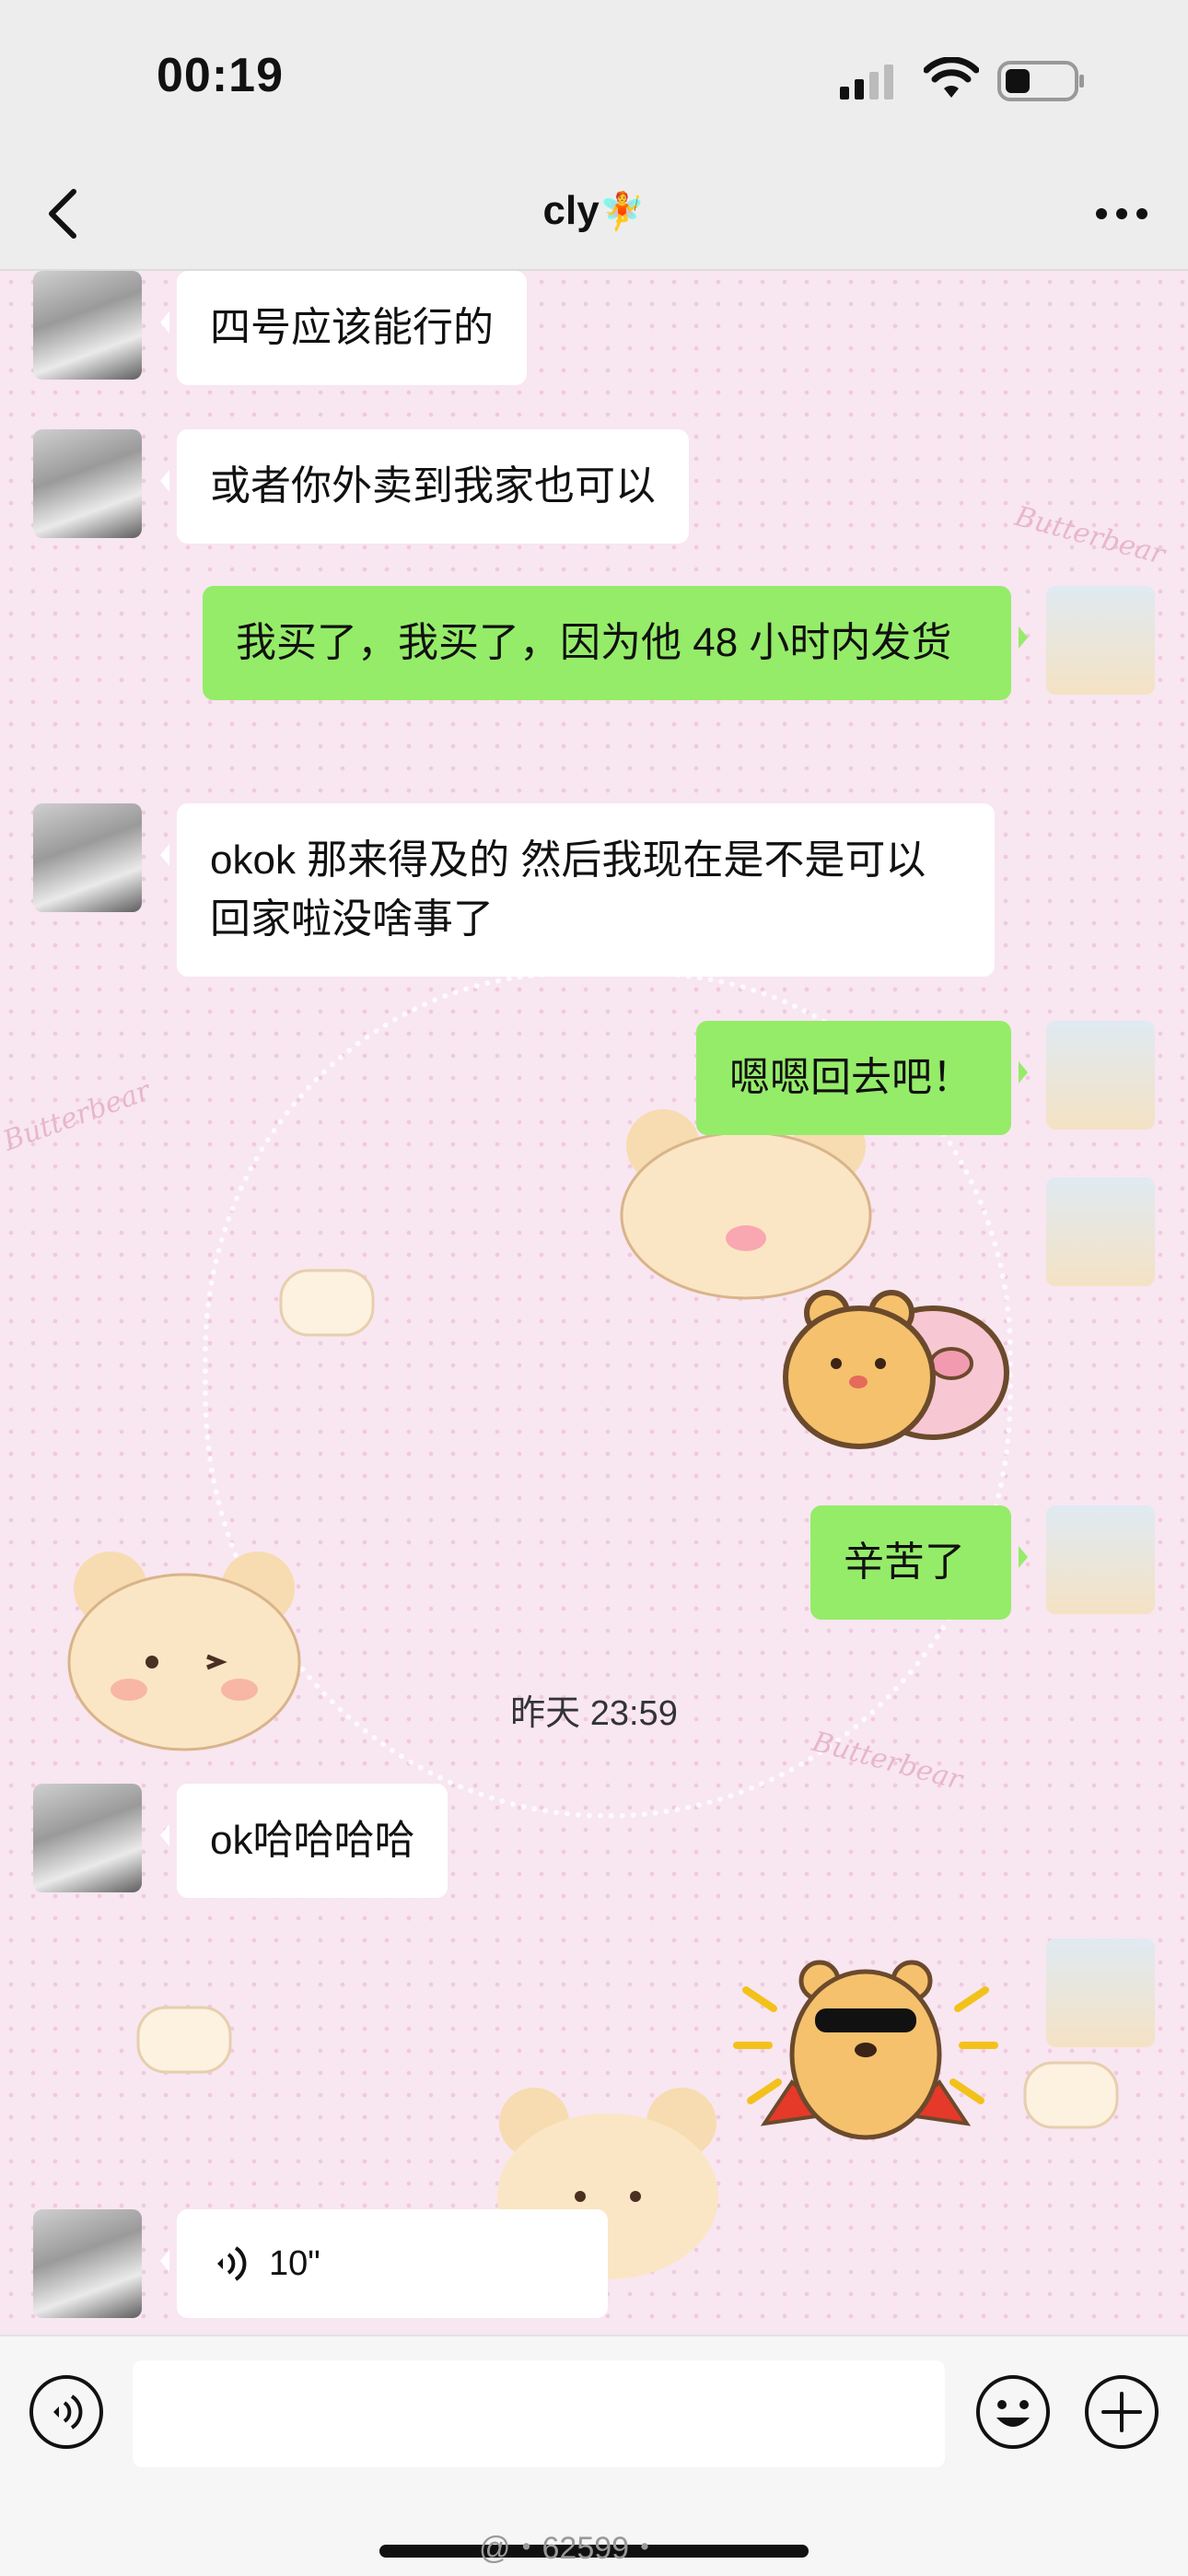 The width and height of the screenshot is (1188, 2576). I want to click on message-bubble-received: ok哈哈哈哈, so click(303, 1841).